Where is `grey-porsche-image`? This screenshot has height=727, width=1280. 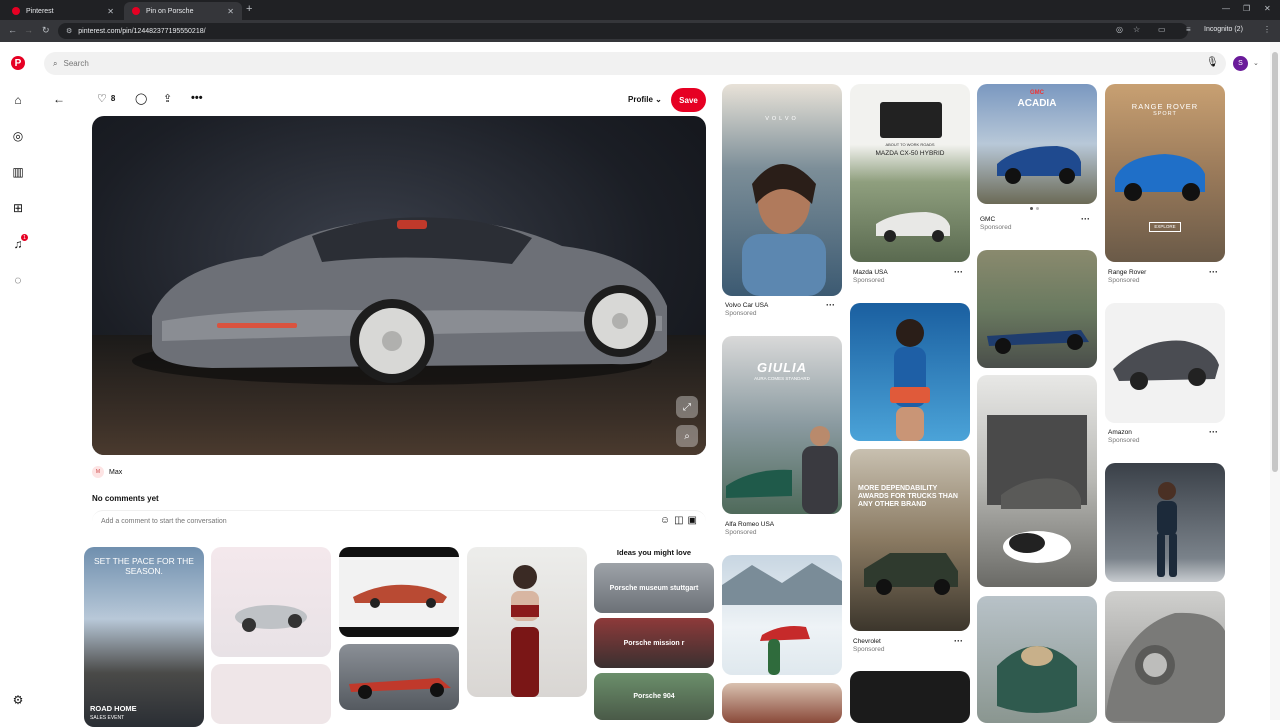 grey-porsche-image is located at coordinates (1165, 667).